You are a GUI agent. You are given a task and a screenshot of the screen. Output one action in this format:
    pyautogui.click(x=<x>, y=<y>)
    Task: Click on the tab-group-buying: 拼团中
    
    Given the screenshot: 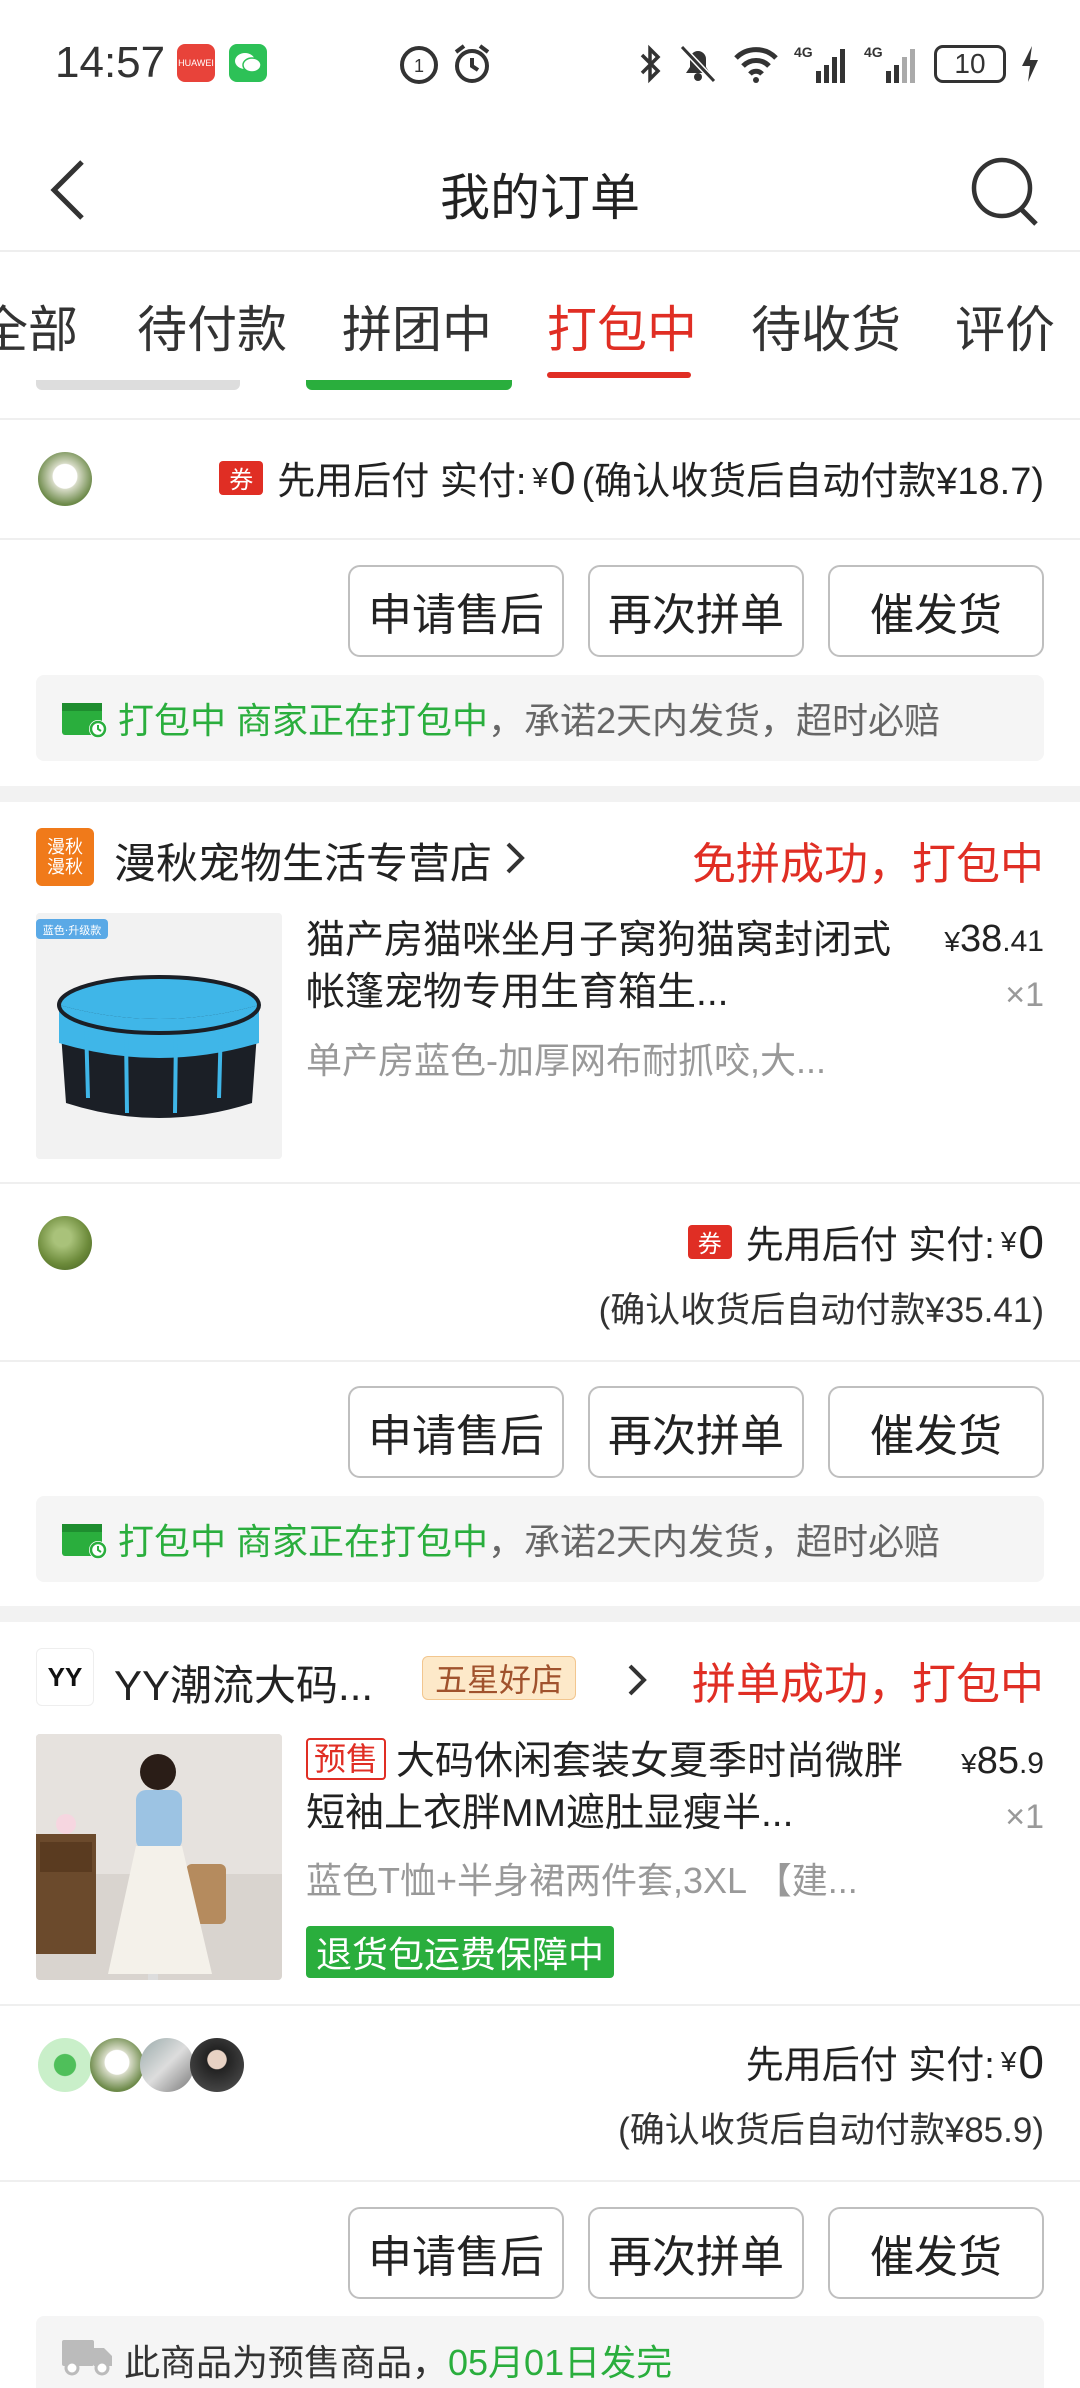 What is the action you would take?
    pyautogui.click(x=417, y=326)
    